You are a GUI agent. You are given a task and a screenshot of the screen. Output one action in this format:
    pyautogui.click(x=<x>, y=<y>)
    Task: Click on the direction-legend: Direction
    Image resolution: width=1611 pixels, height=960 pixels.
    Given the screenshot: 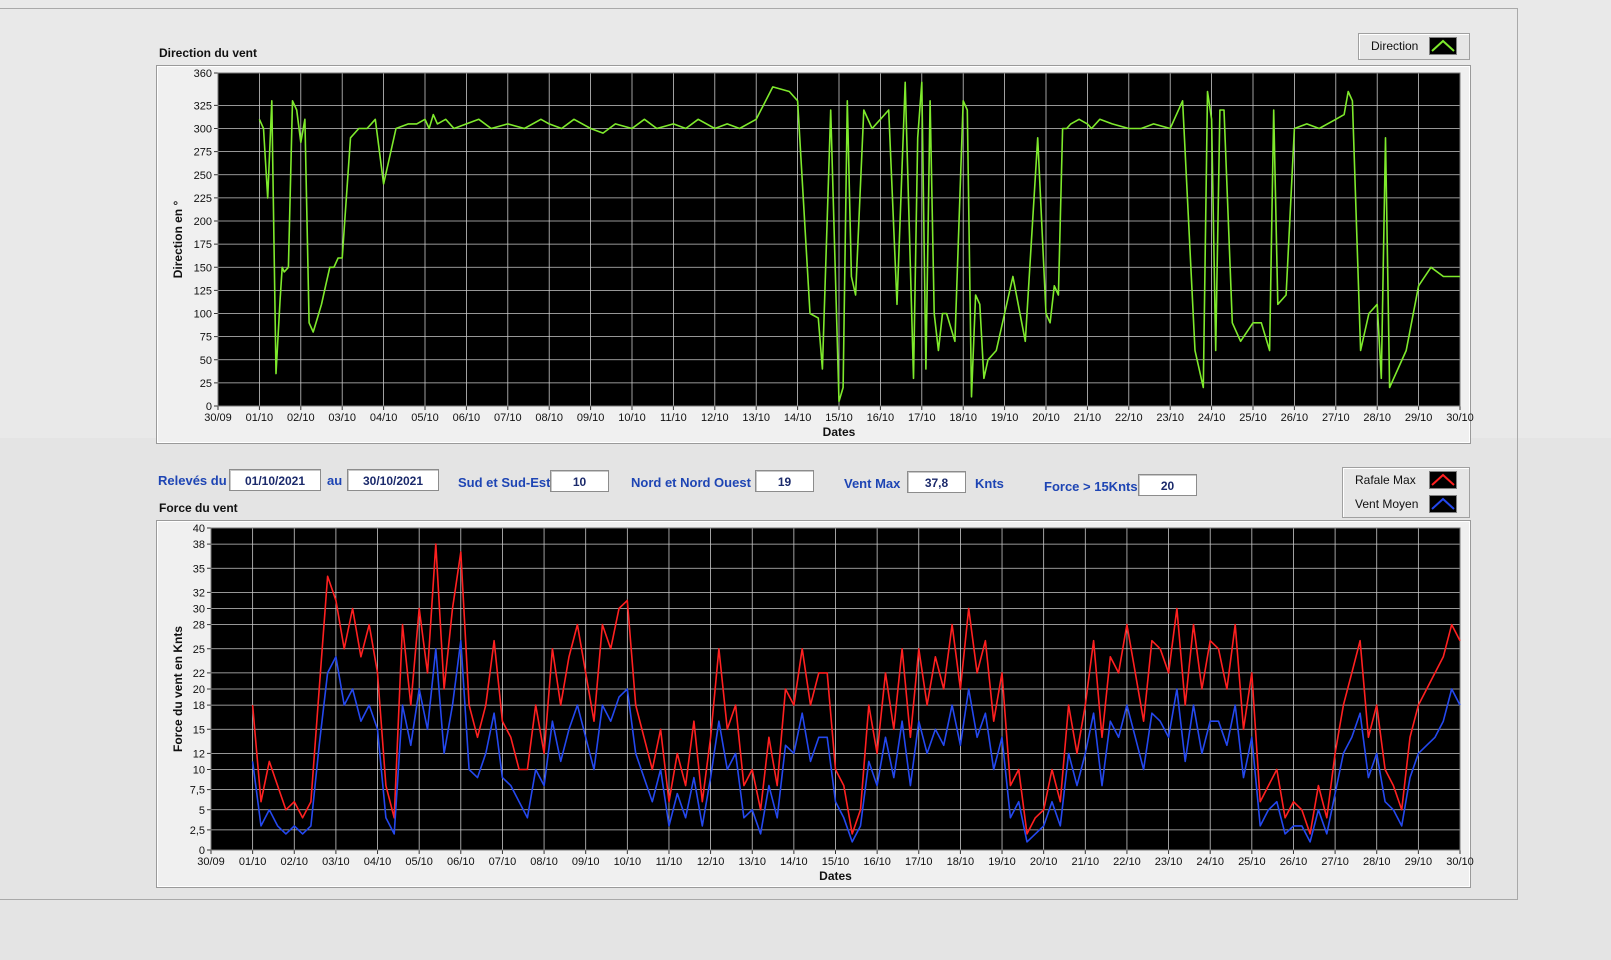 What is the action you would take?
    pyautogui.click(x=1414, y=46)
    